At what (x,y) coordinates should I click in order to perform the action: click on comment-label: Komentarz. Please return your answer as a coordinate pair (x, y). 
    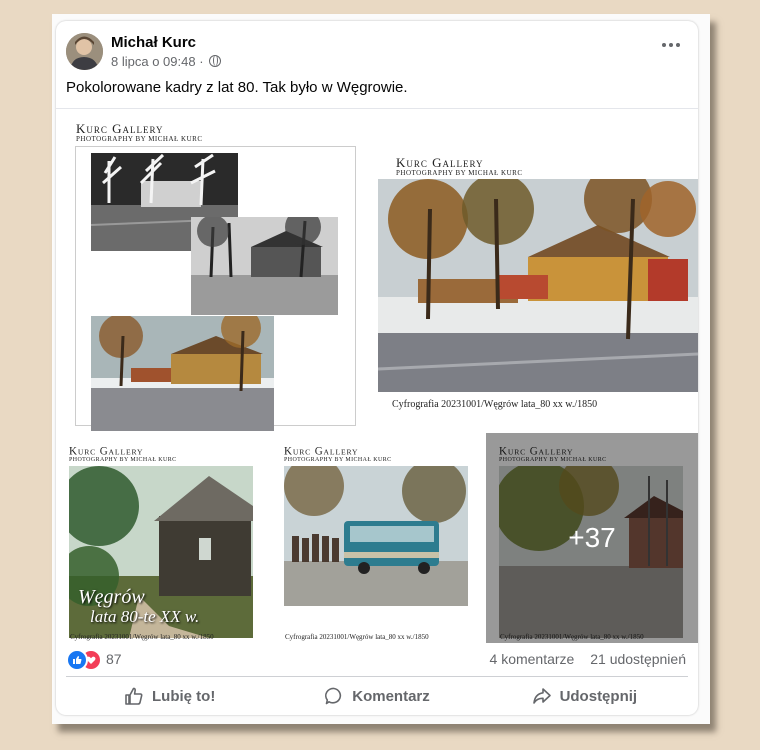
    Looking at the image, I should click on (391, 696).